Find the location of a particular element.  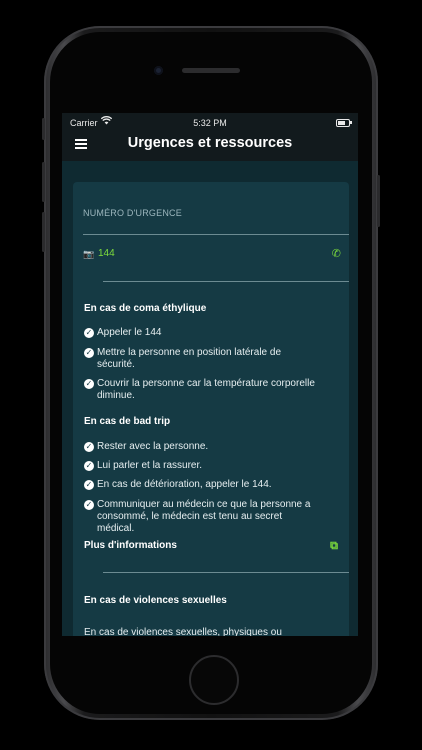

page-title: Urgences et ressources is located at coordinates (210, 143).